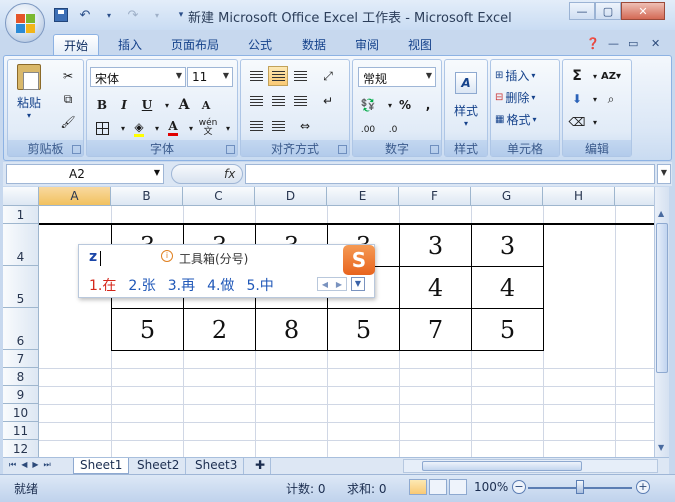  I want to click on redo-dropdown: ▾, so click(157, 15).